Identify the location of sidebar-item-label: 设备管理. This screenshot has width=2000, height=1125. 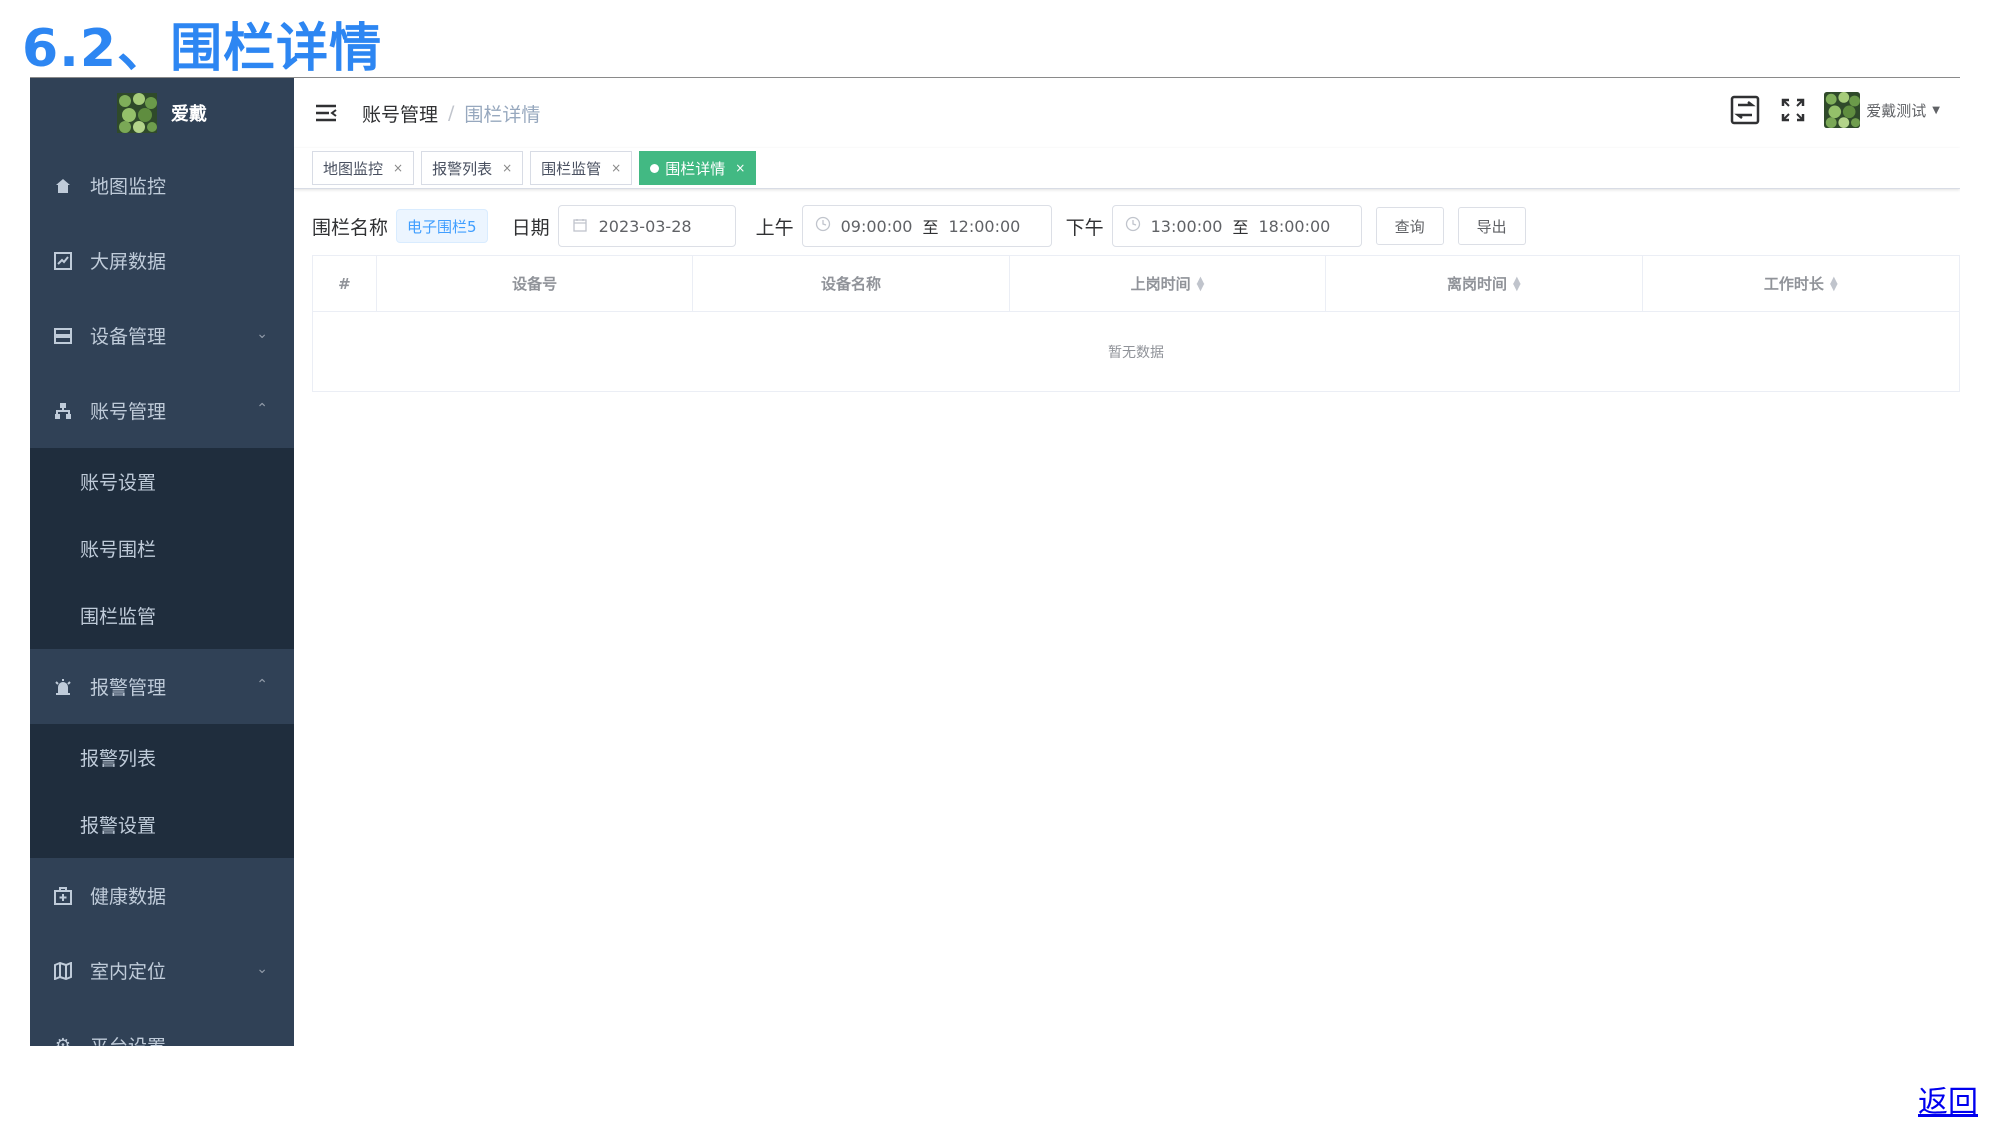
(128, 337).